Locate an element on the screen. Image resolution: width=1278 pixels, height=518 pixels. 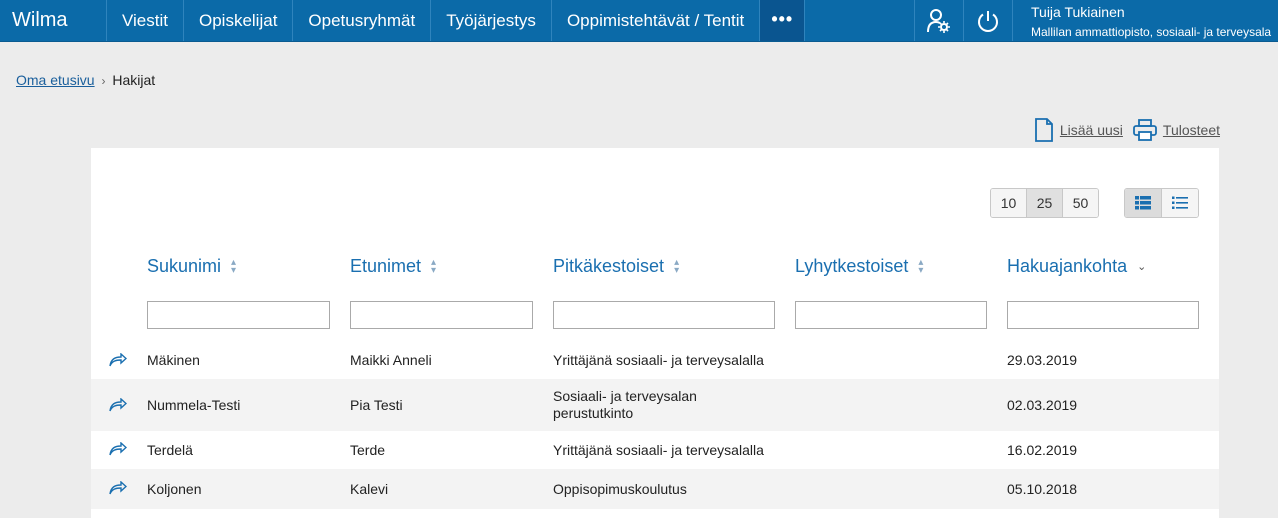
user-settings-icon is located at coordinates (938, 20).